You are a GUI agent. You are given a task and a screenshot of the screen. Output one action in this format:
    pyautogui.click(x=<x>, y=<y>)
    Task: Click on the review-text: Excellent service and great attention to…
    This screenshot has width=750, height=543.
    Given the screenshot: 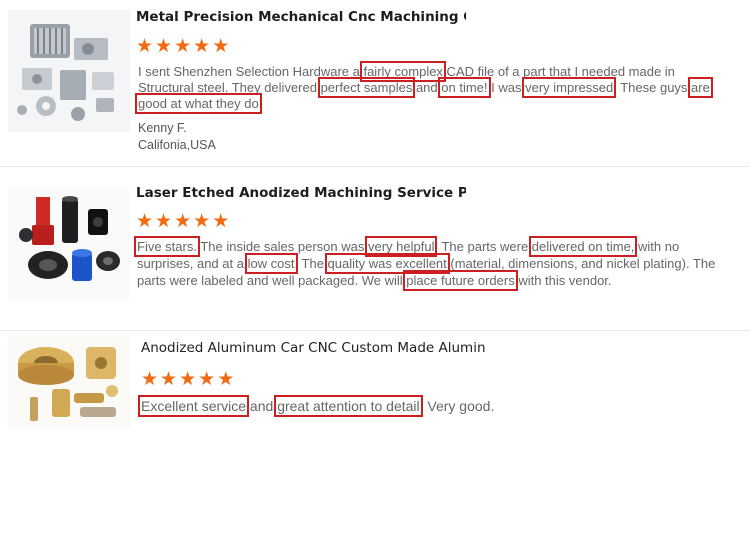 What is the action you would take?
    pyautogui.click(x=389, y=406)
    